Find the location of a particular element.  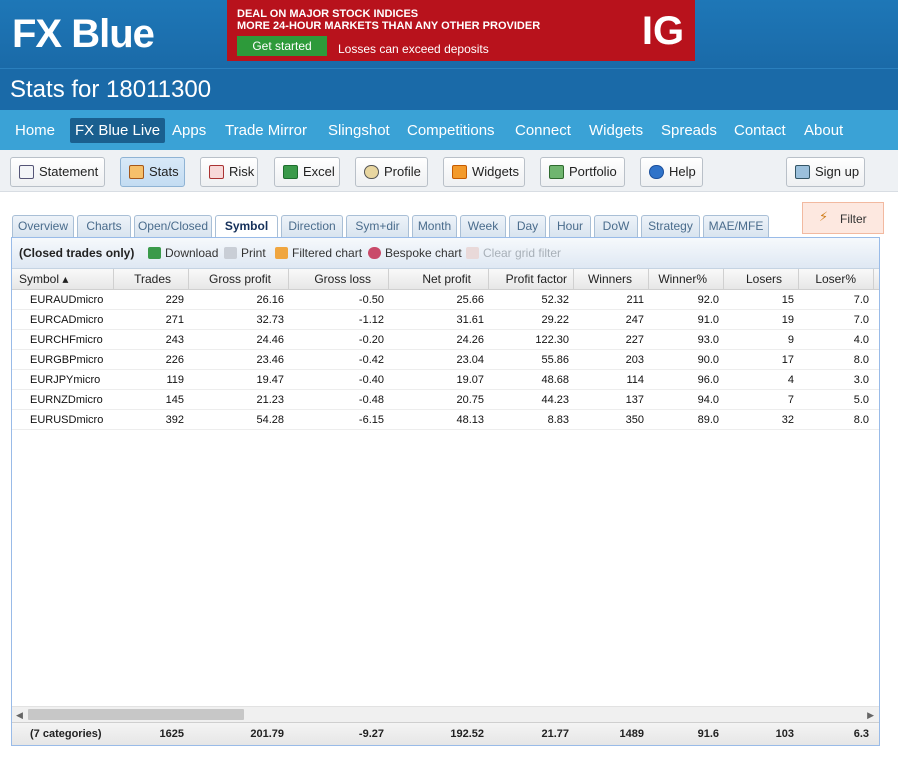

nav-contact: Contact is located at coordinates (760, 130).